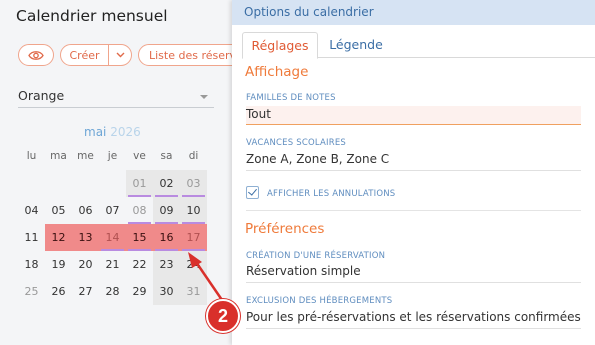  I want to click on booking-creation-label: CRÉATION D'UNE RÉSERVATION, so click(316, 256).